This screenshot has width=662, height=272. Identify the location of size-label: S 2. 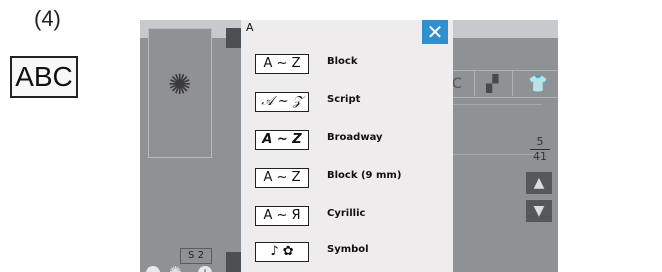
(196, 256).